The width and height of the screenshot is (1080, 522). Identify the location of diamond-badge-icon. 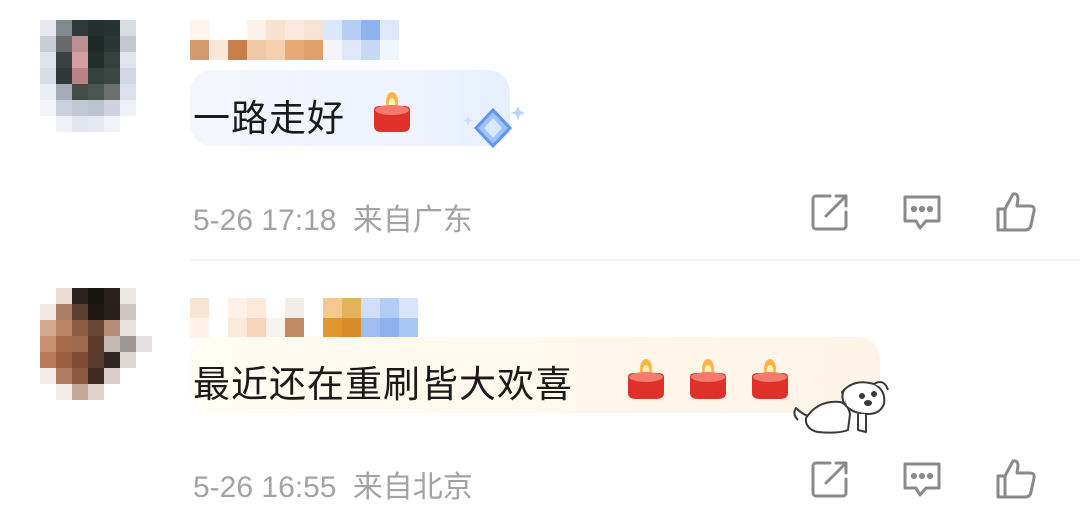
(494, 127).